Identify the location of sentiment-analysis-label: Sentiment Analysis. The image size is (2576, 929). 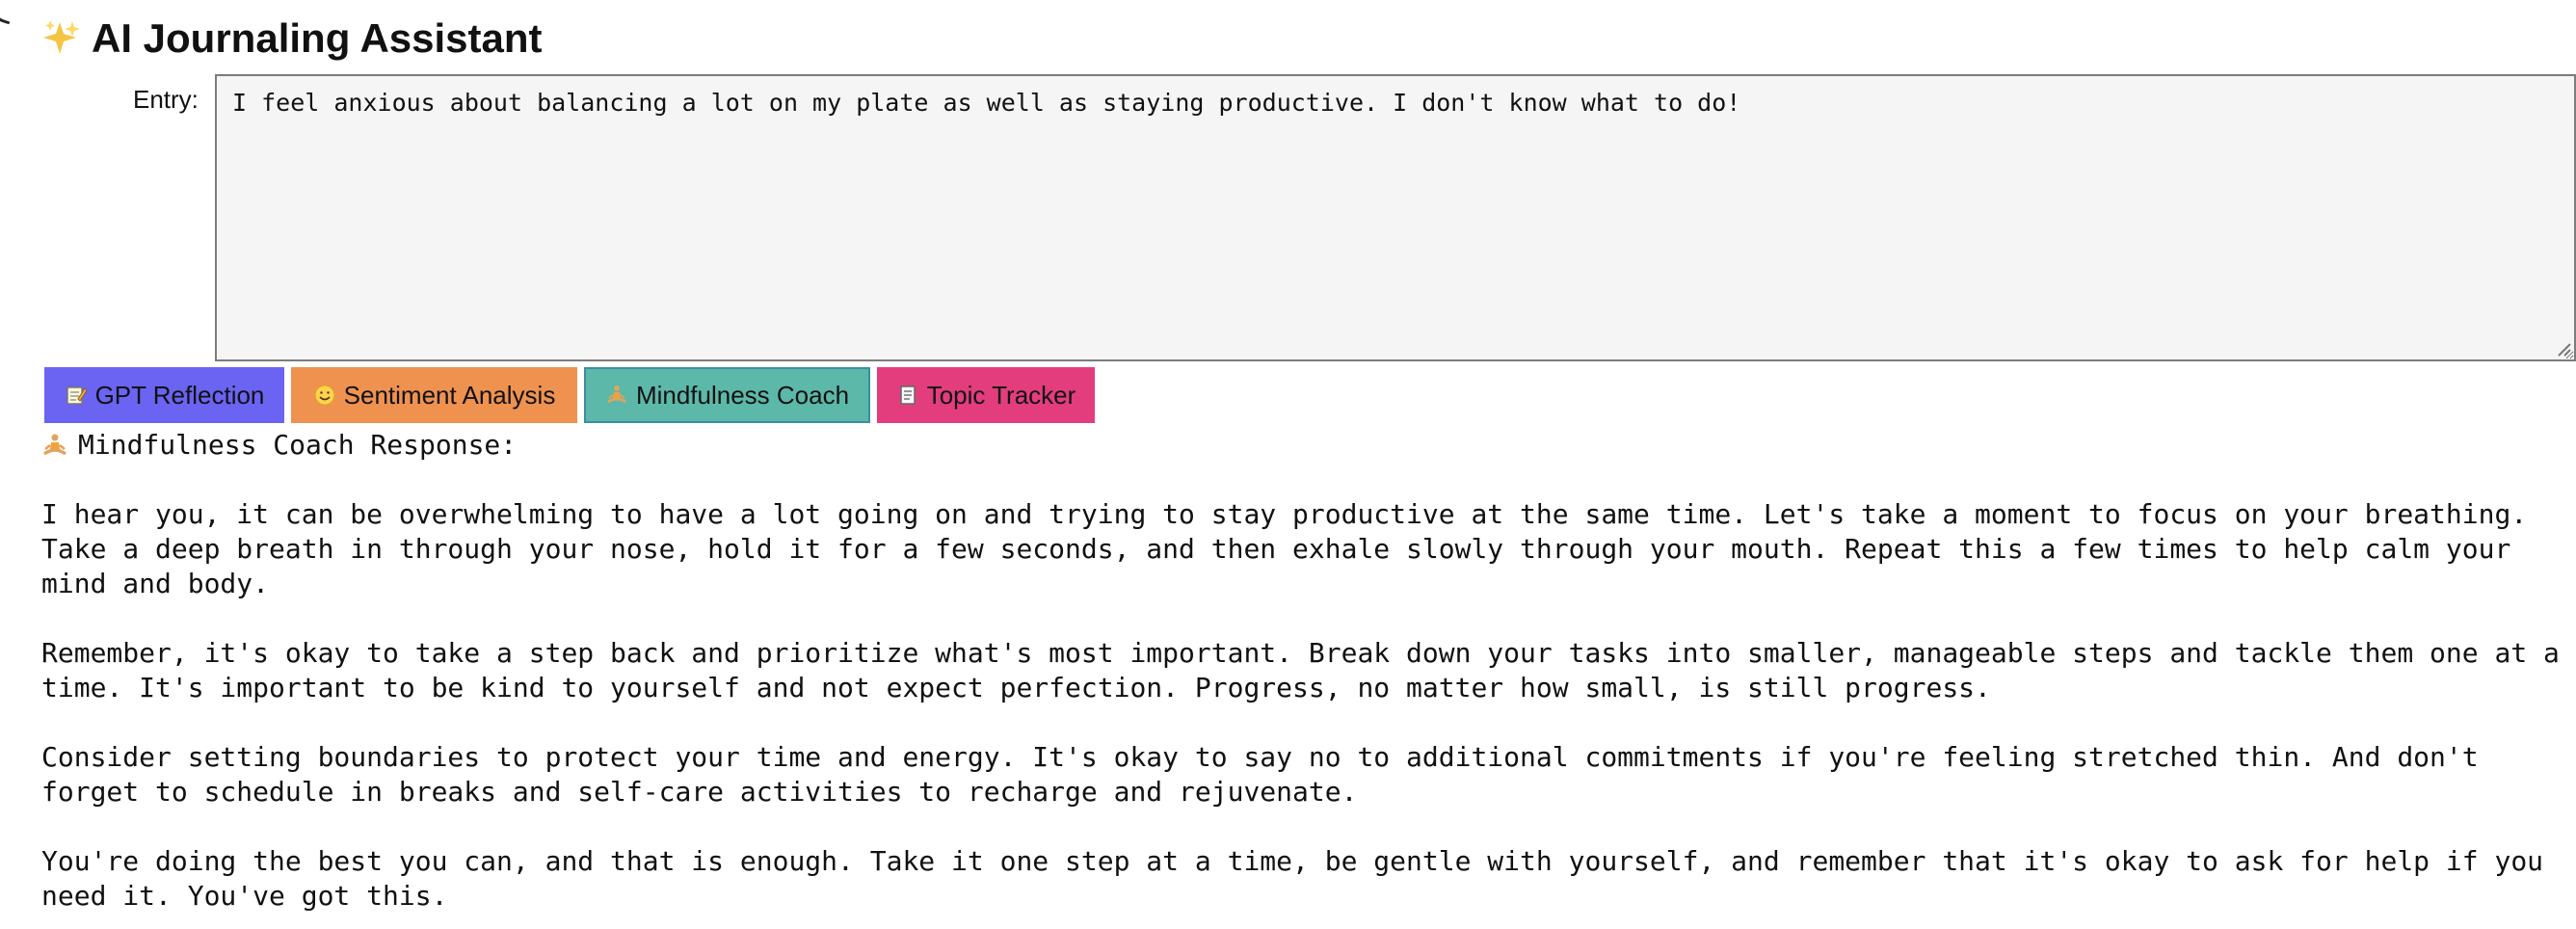
(449, 395).